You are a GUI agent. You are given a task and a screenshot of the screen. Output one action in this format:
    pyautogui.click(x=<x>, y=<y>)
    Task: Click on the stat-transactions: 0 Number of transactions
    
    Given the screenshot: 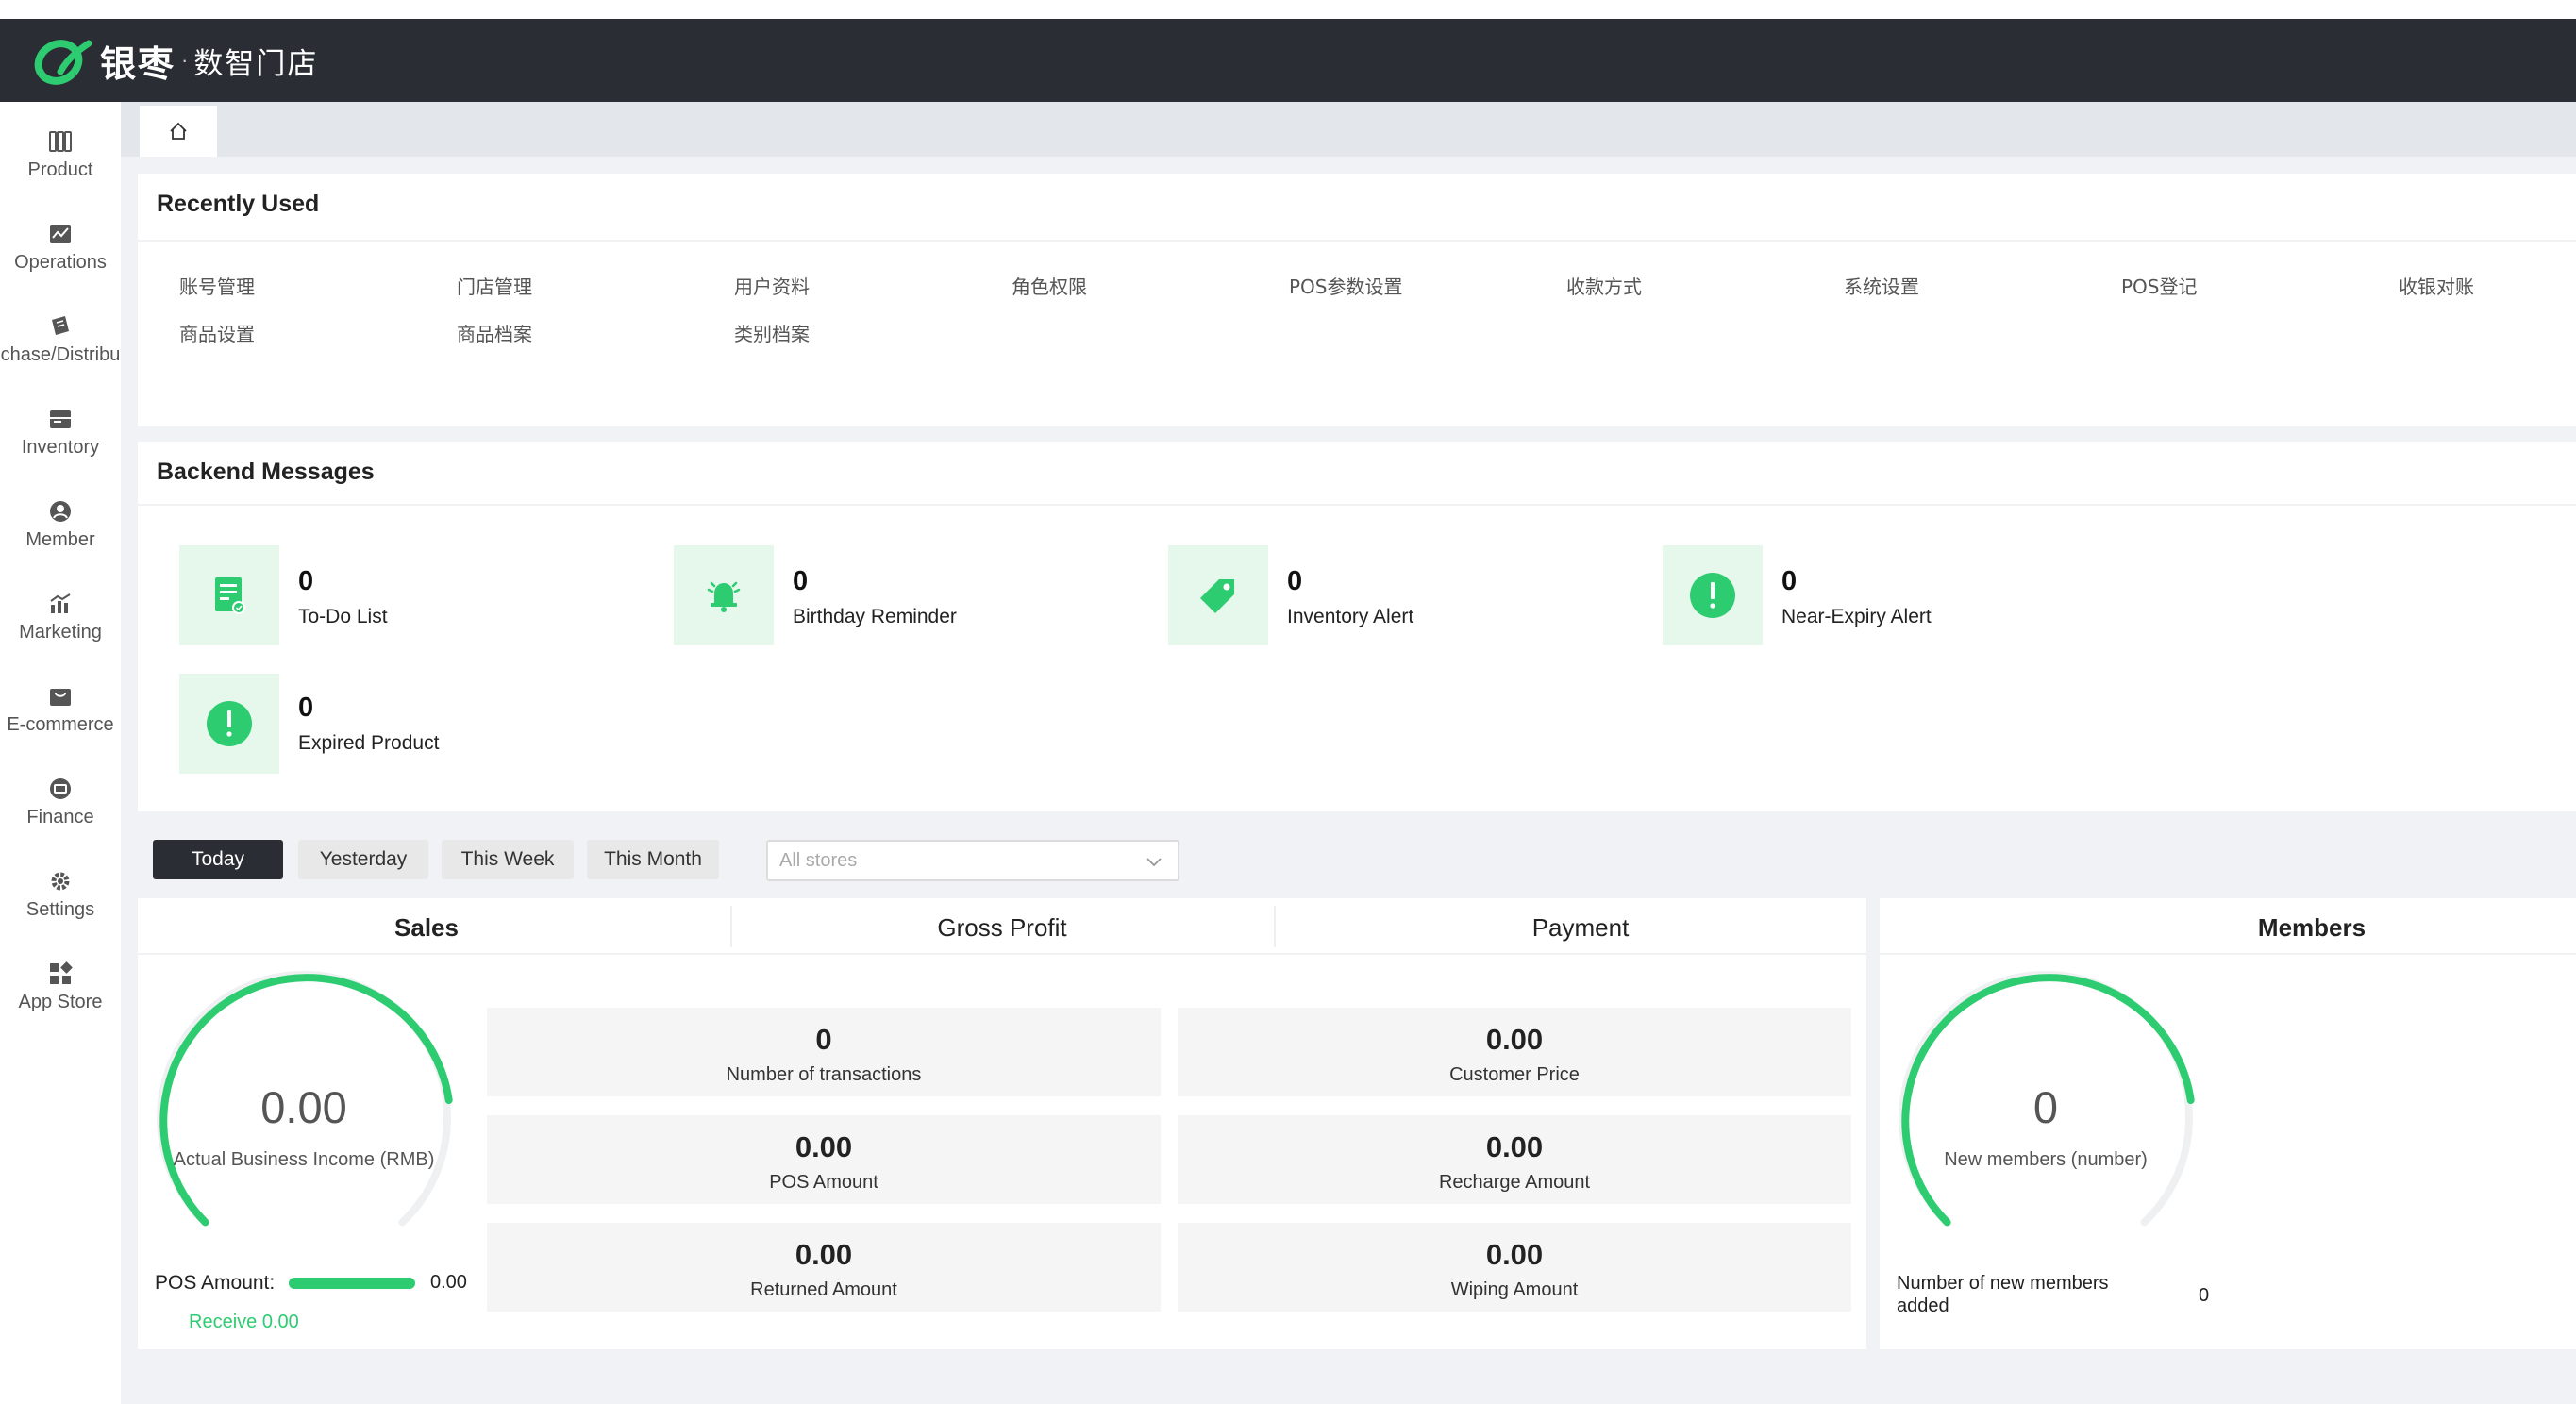 What is the action you would take?
    pyautogui.click(x=824, y=1052)
    